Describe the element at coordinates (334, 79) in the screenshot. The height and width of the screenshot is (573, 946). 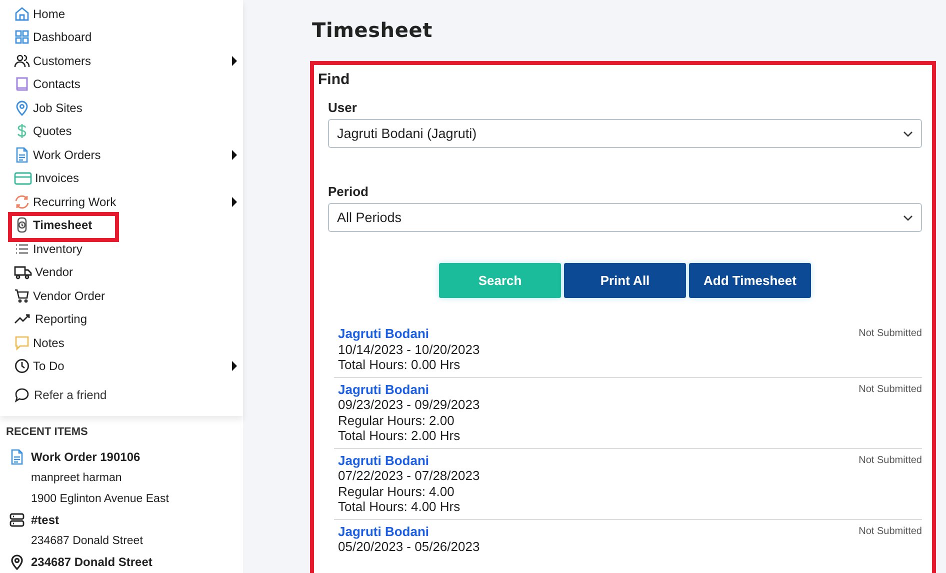
I see `card-title: Find` at that location.